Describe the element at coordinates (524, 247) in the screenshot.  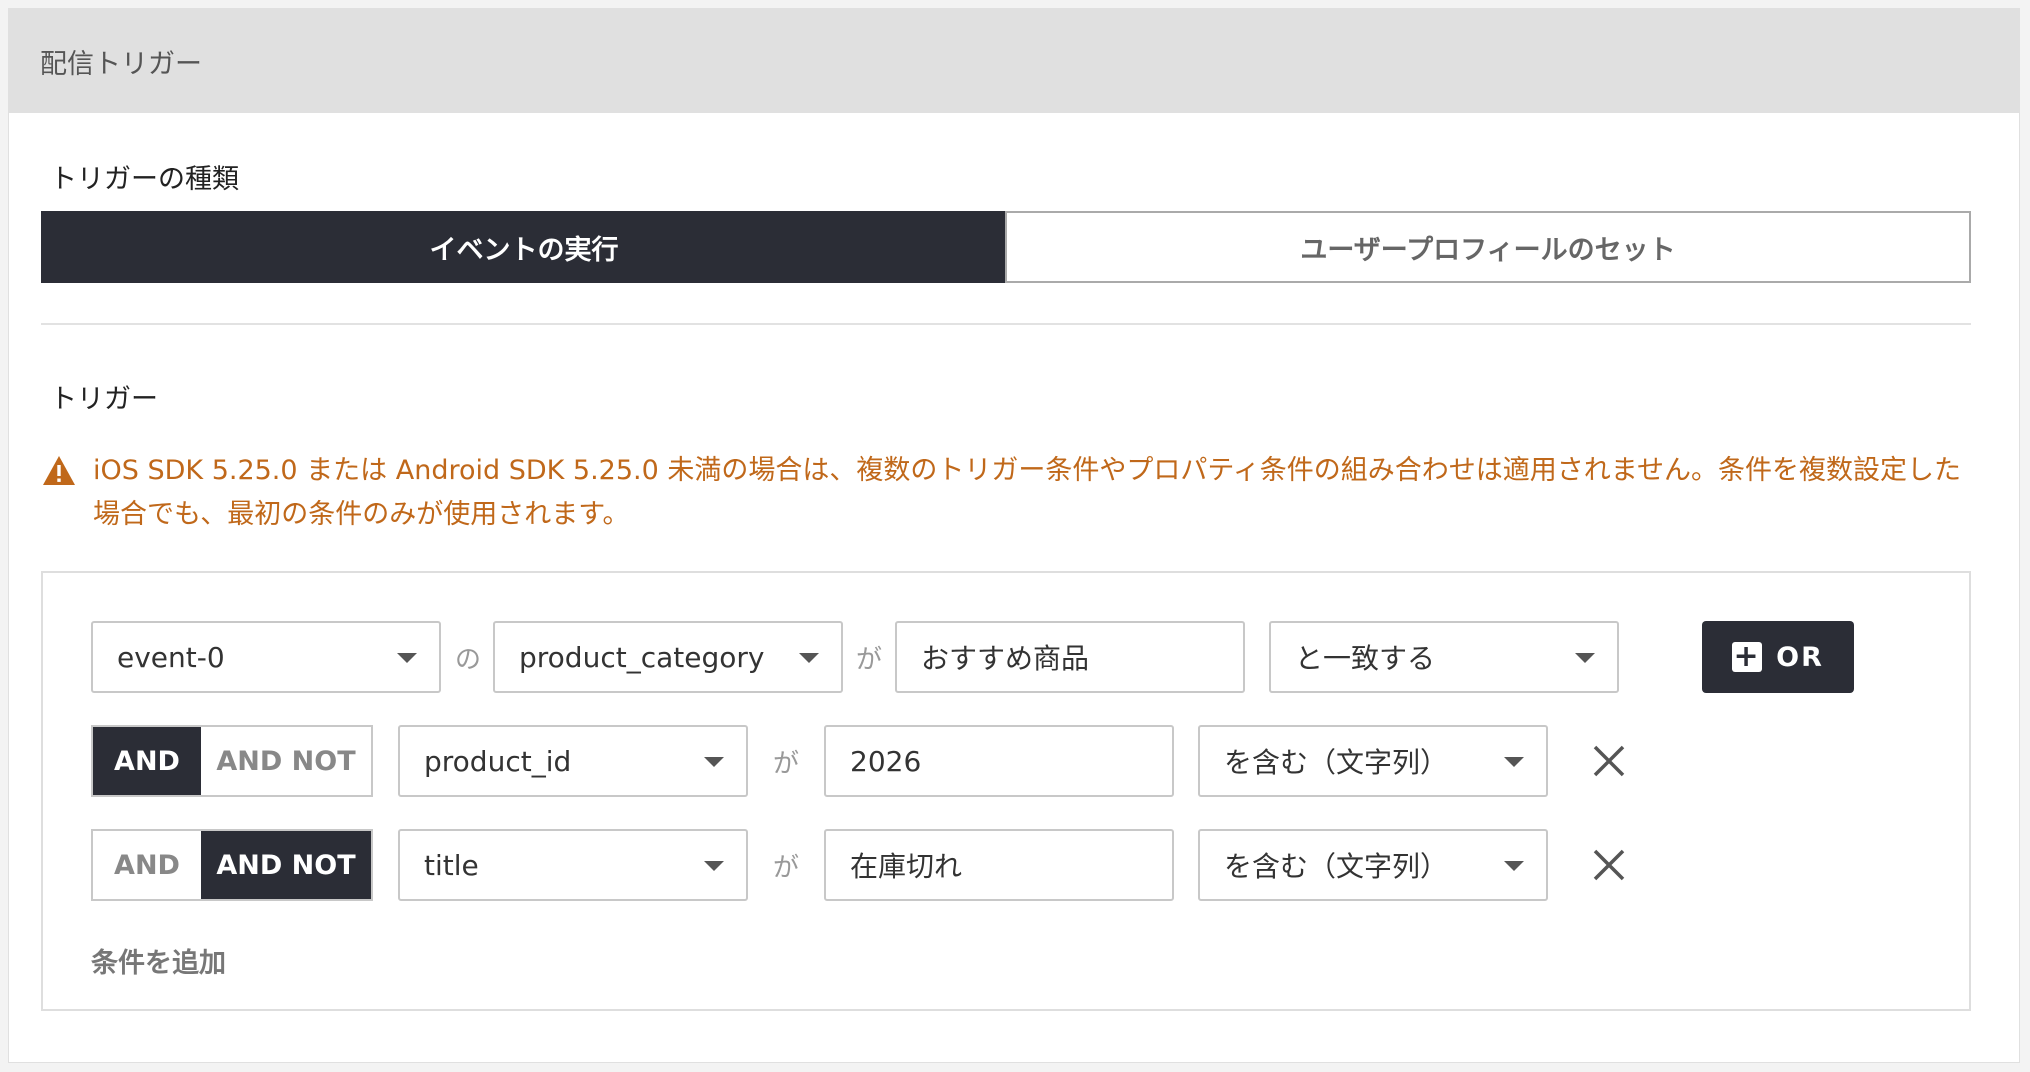
I see `trigger-type-event-option: イベントの実行` at that location.